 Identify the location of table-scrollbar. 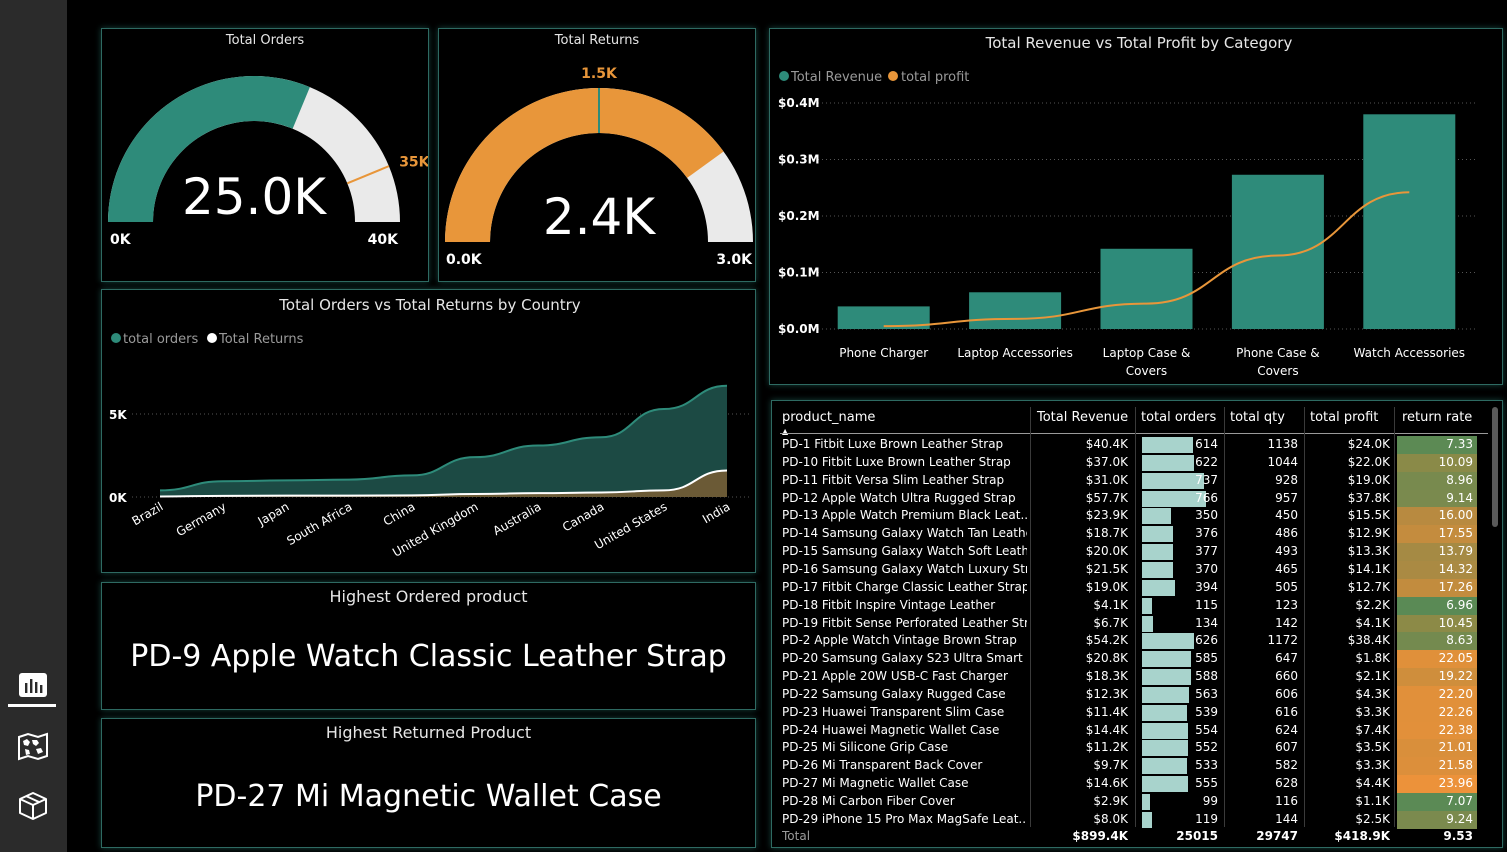
(1495, 467).